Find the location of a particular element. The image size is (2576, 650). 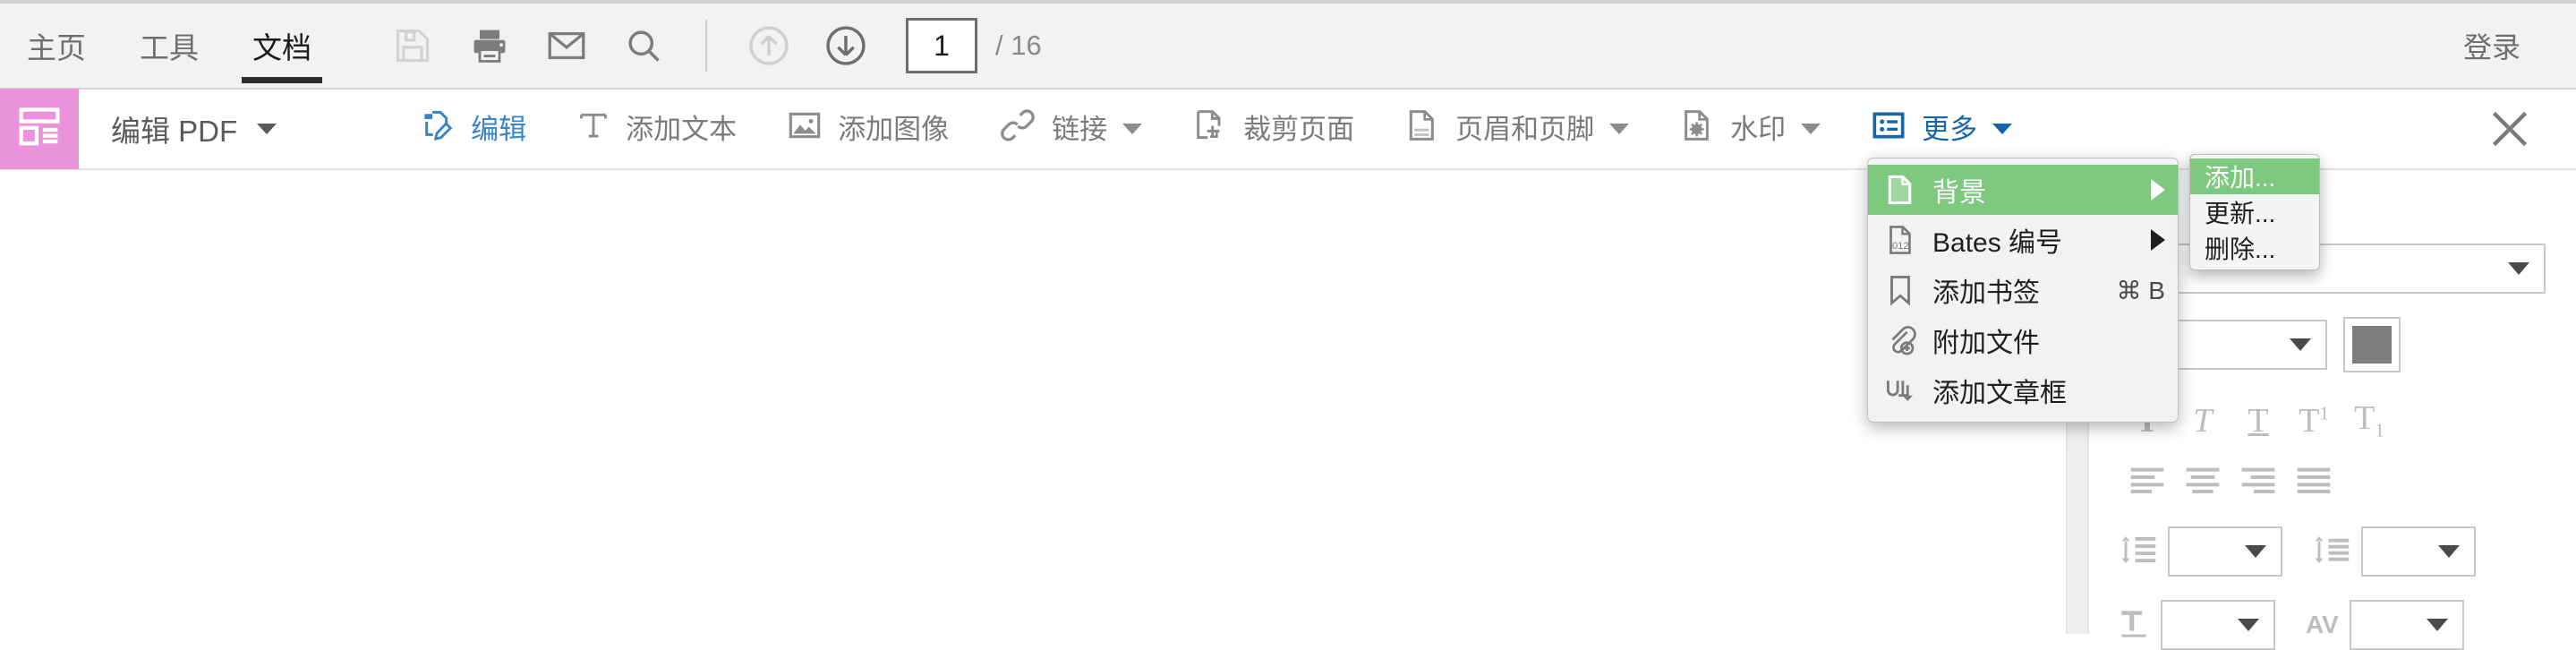

menu-item-bates-numbering: 012 Bates 编号 is located at coordinates (2023, 240).